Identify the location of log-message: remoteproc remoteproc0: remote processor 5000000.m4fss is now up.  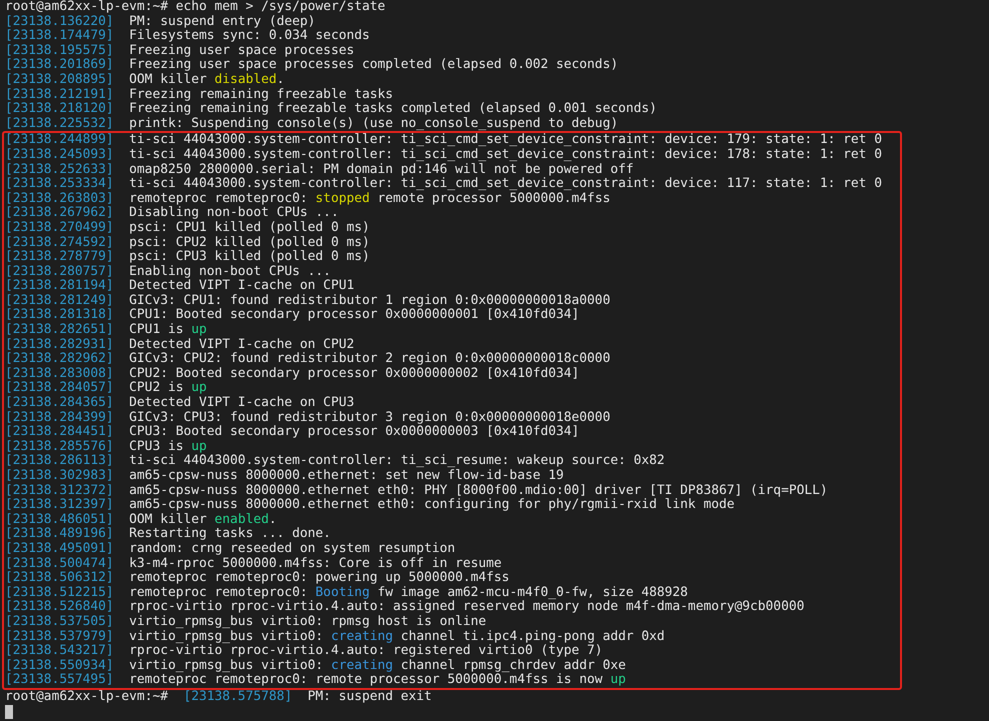
(377, 680).